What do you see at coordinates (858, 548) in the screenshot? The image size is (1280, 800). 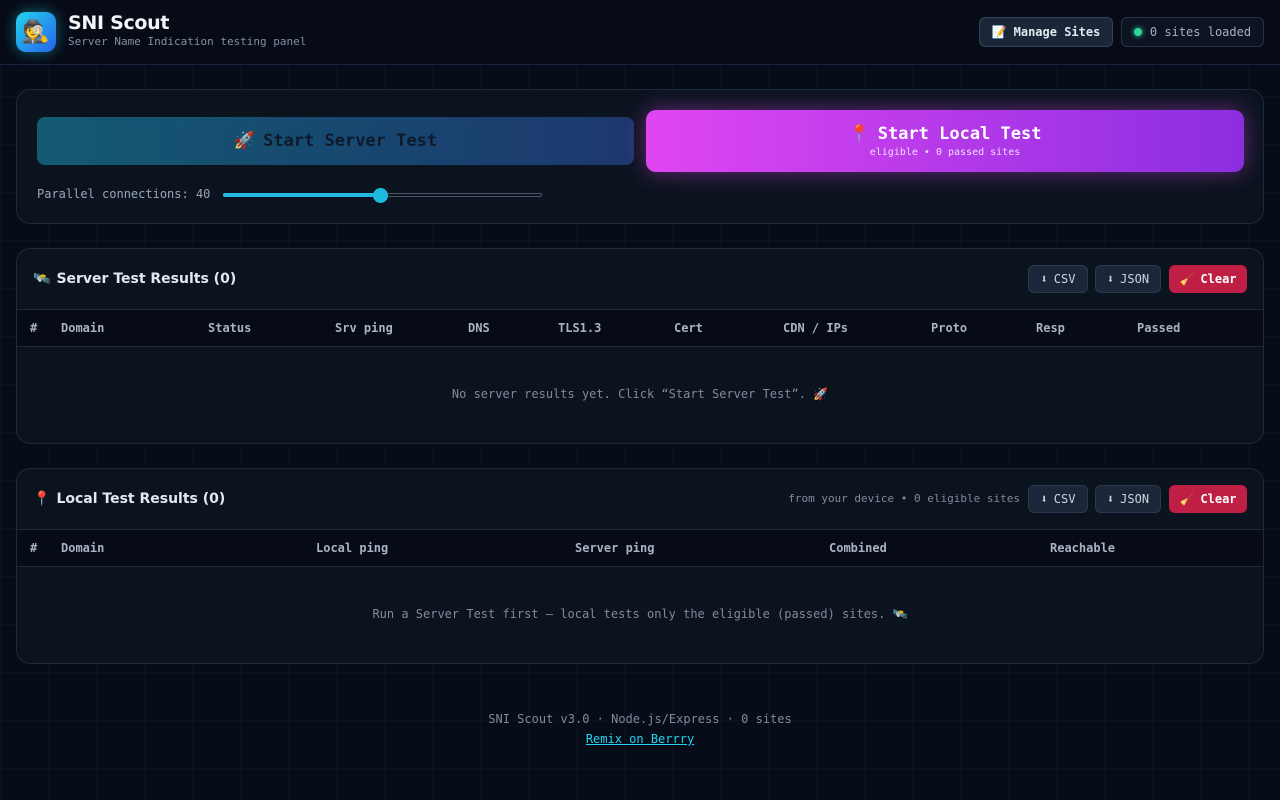 I see `column-header: Combined` at bounding box center [858, 548].